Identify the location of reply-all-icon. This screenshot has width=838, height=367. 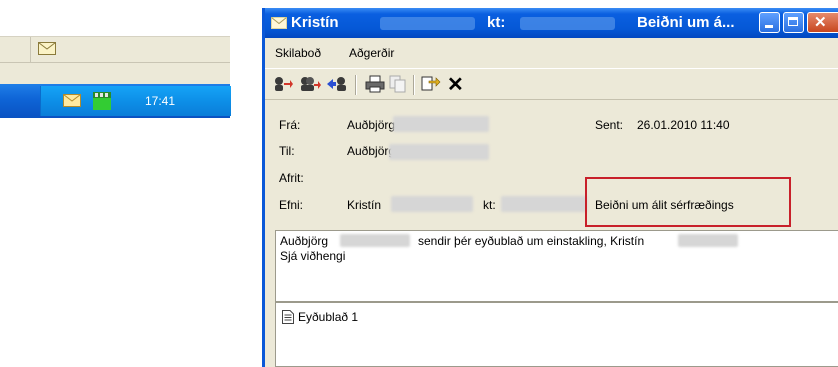
(310, 85).